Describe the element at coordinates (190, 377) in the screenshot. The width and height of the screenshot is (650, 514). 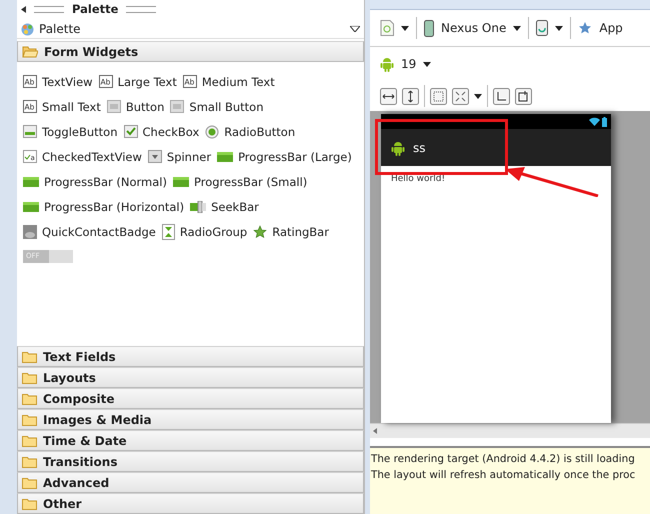
I see `category-header: Layouts` at that location.